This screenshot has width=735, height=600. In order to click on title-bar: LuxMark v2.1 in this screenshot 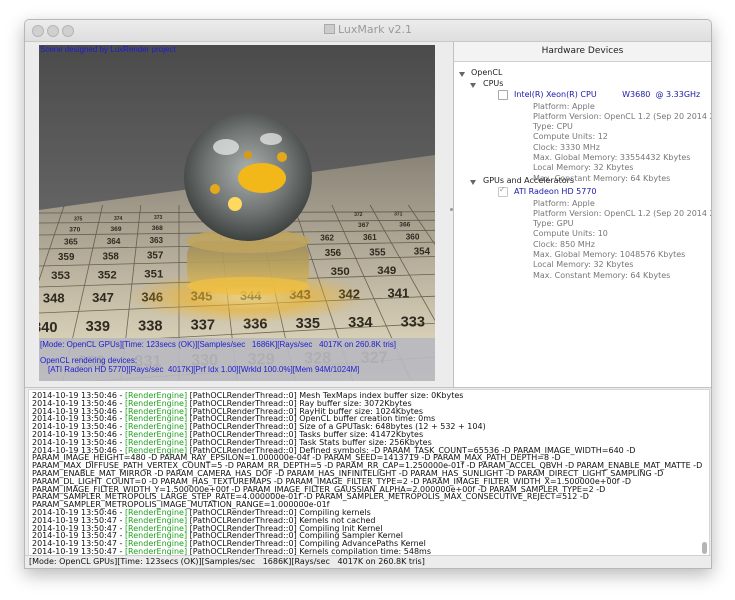, I will do `click(368, 31)`.